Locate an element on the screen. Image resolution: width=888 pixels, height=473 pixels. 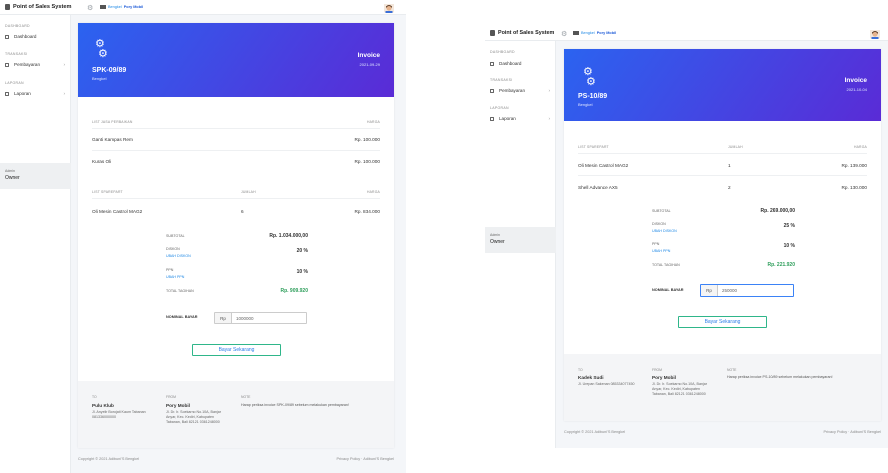
service-price: Rp. 100.000 is located at coordinates (367, 139).